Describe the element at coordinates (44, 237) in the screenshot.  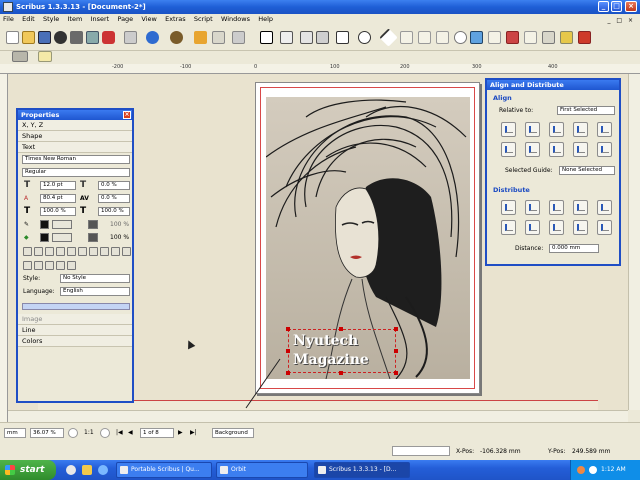
I see `fill-color-swatch` at that location.